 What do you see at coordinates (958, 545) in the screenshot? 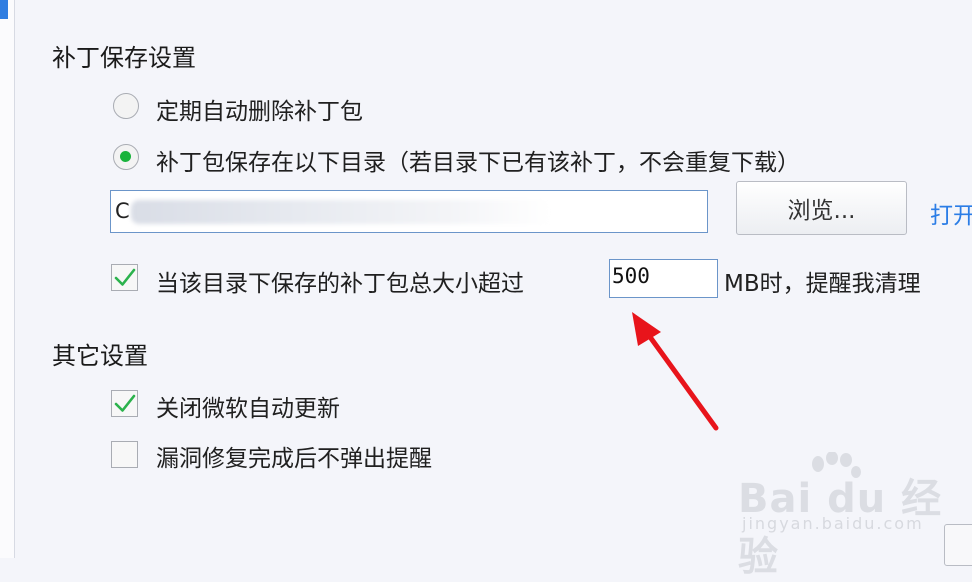
I see `corner-button-edge` at bounding box center [958, 545].